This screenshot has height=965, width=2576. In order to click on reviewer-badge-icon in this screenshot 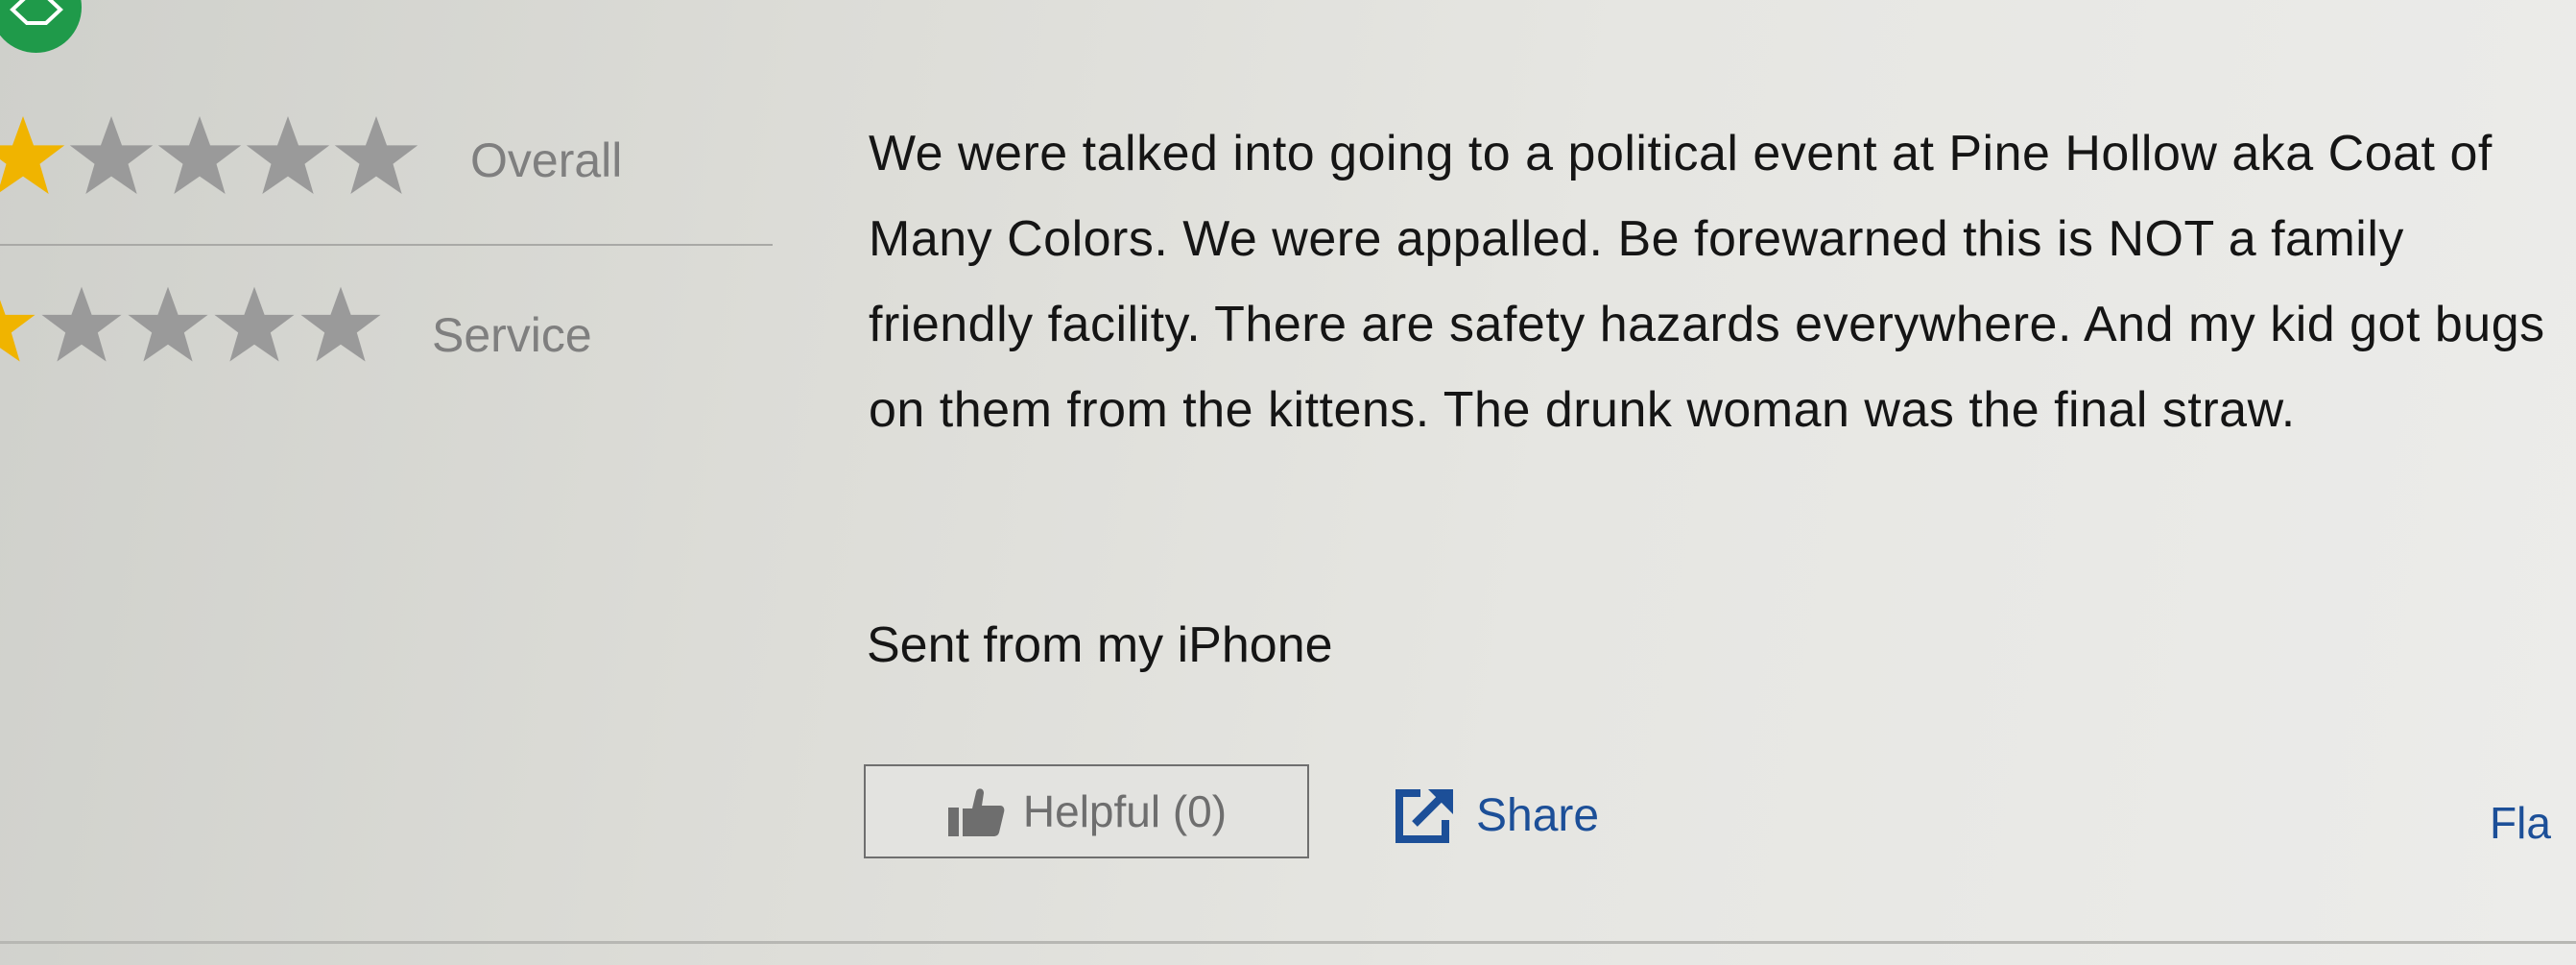, I will do `click(36, 12)`.